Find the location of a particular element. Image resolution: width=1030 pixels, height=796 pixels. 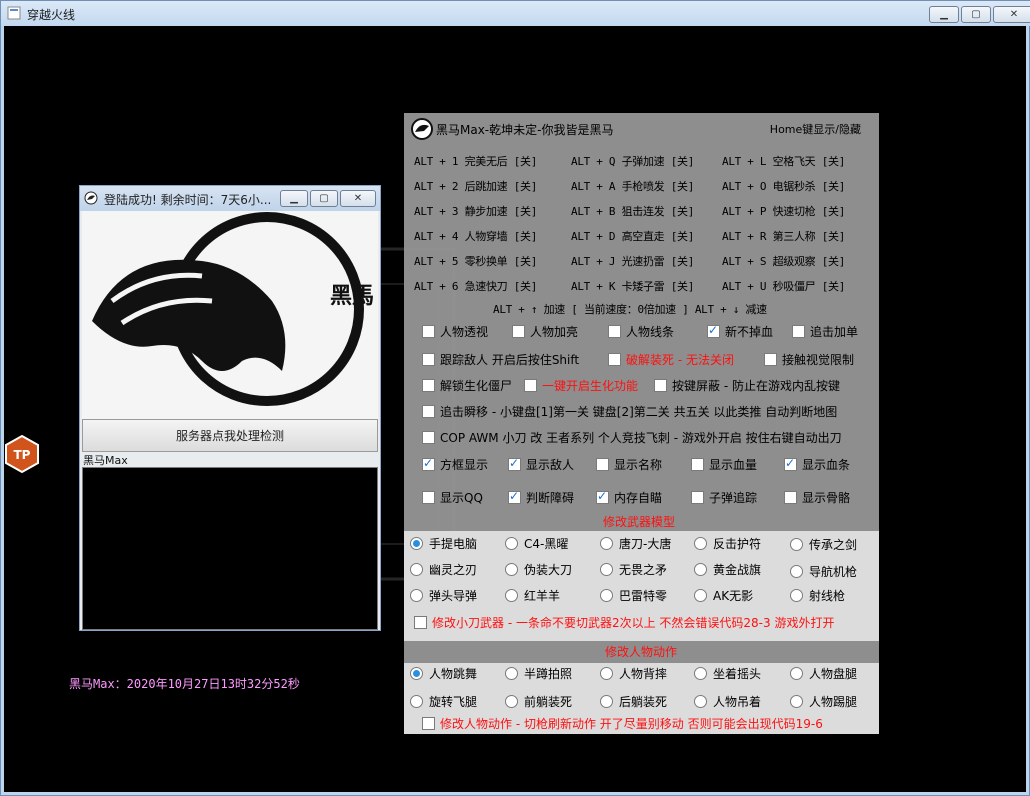

checkbox-box-esp: 方框显示 is located at coordinates (455, 464).